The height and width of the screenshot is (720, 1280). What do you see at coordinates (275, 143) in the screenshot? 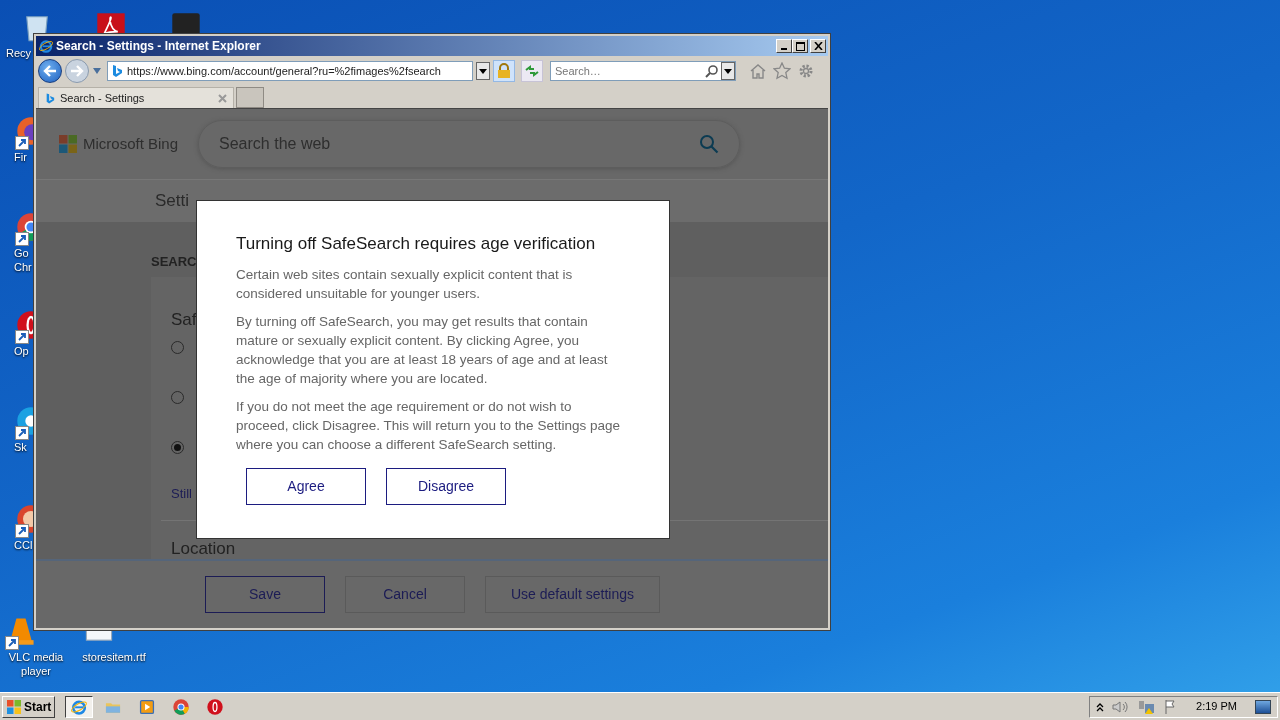
I see `search-placeholder: Search the web` at bounding box center [275, 143].